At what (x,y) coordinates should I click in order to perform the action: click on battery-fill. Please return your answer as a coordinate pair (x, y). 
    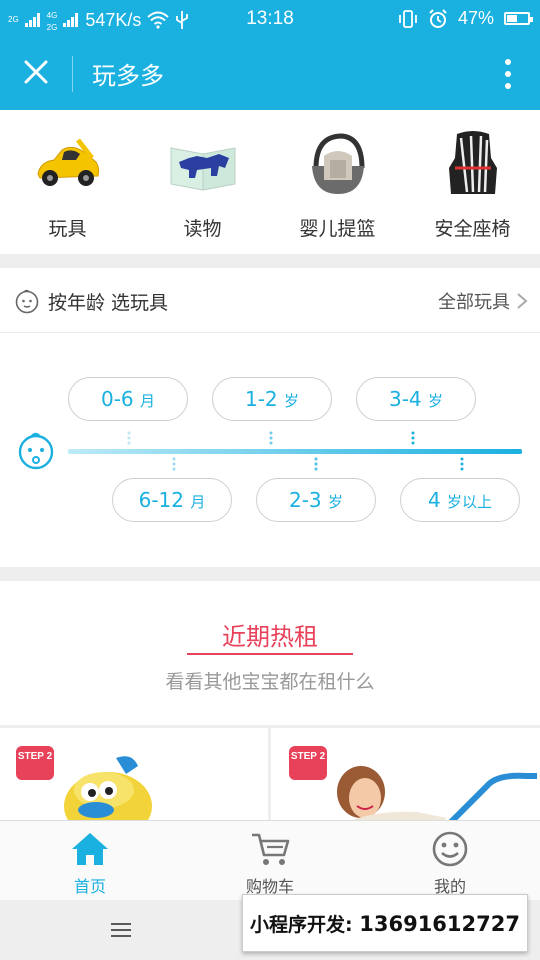
    Looking at the image, I should click on (512, 18).